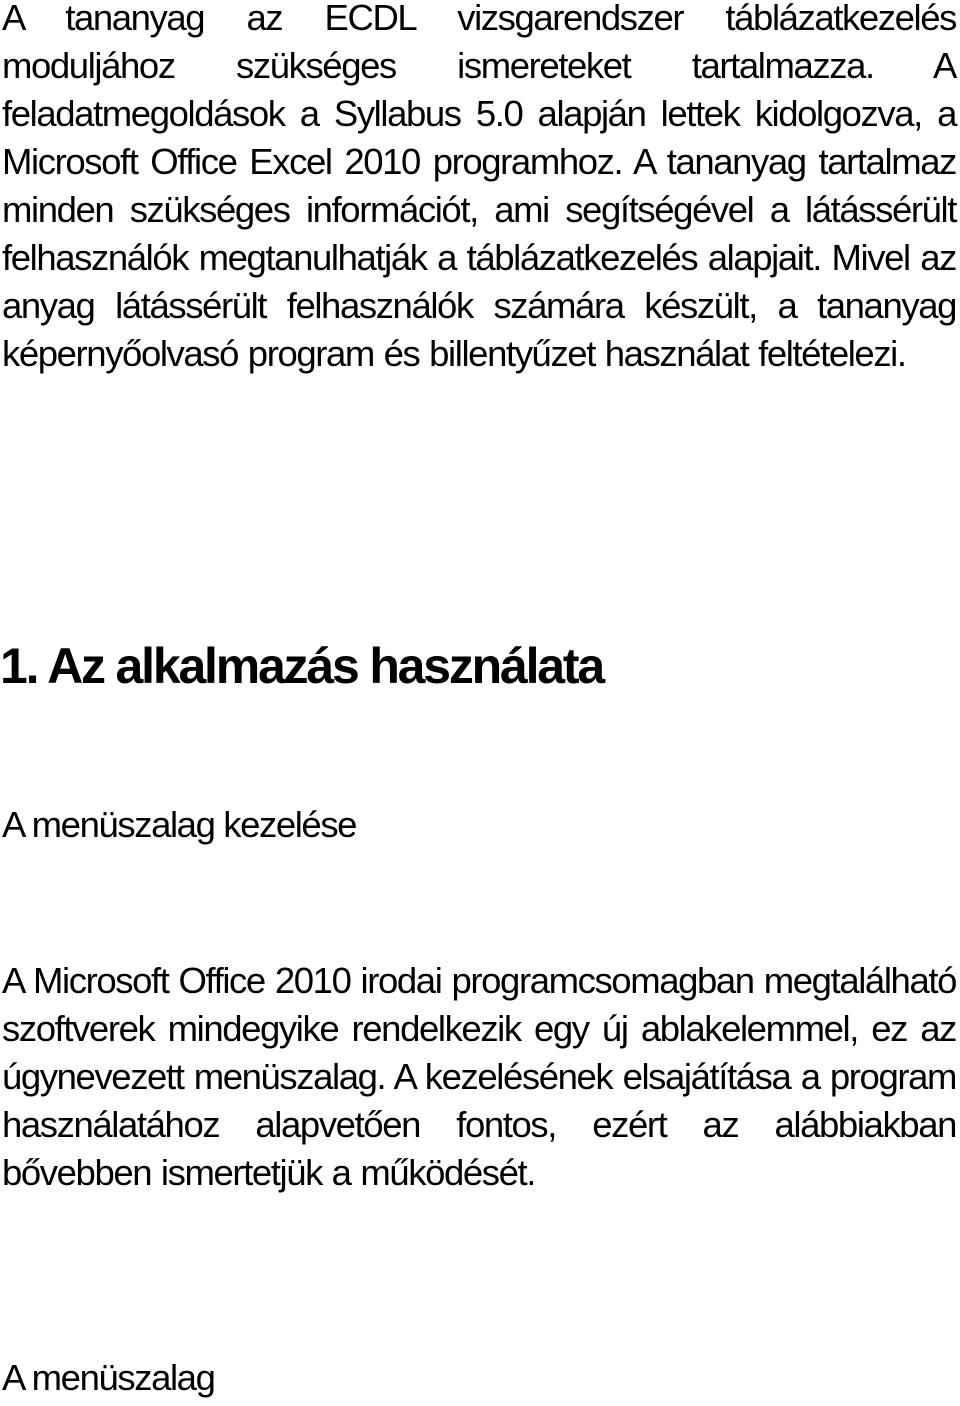 The image size is (960, 1406). What do you see at coordinates (302, 666) in the screenshot?
I see `section-heading: 1. Az alkalmazás használata` at bounding box center [302, 666].